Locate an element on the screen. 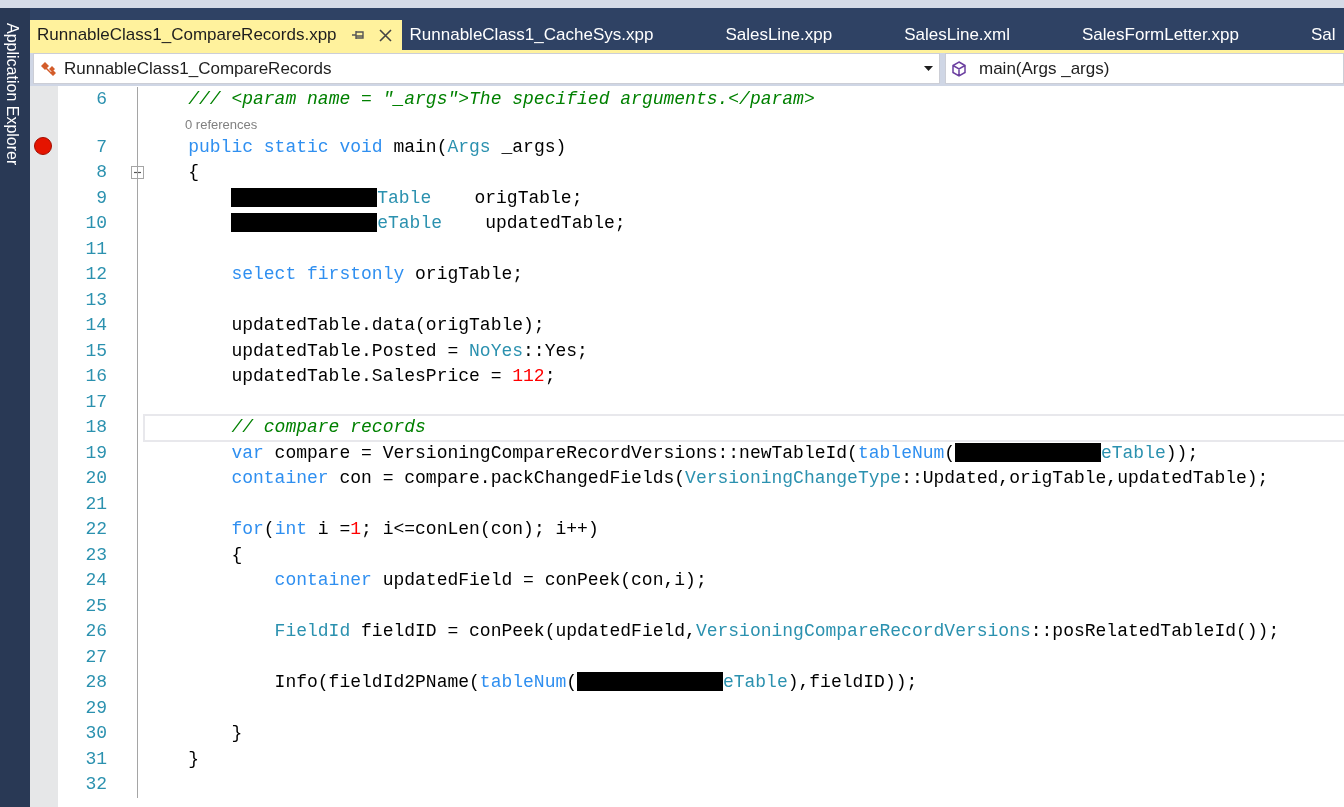  codelens-link: 0 references is located at coordinates (221, 124).